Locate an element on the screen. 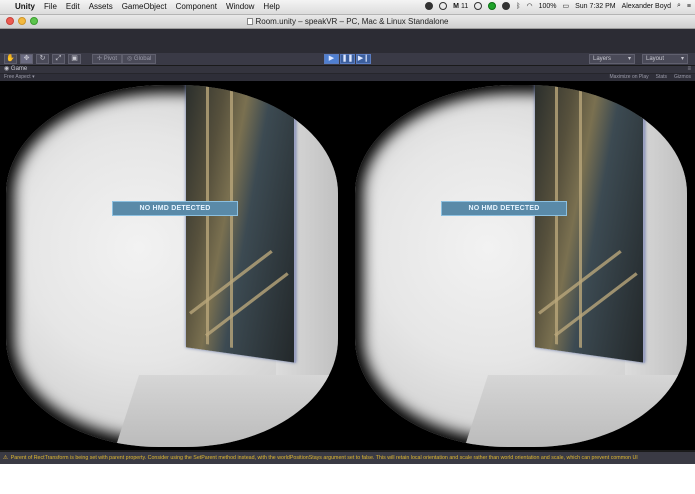 The image size is (695, 494). menu-help: Help is located at coordinates (271, 6).